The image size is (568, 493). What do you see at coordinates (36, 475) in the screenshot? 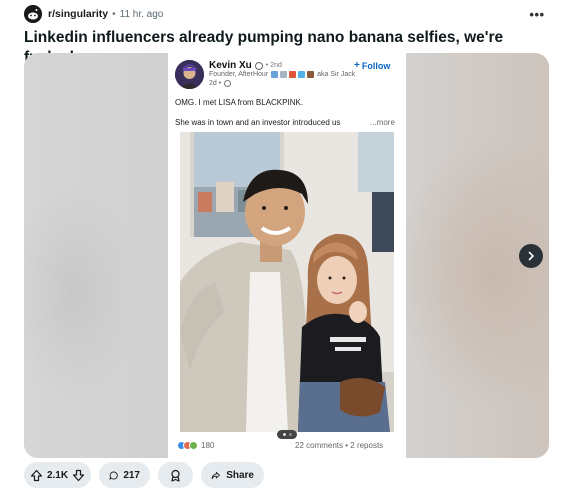
I see `upvote-icon` at bounding box center [36, 475].